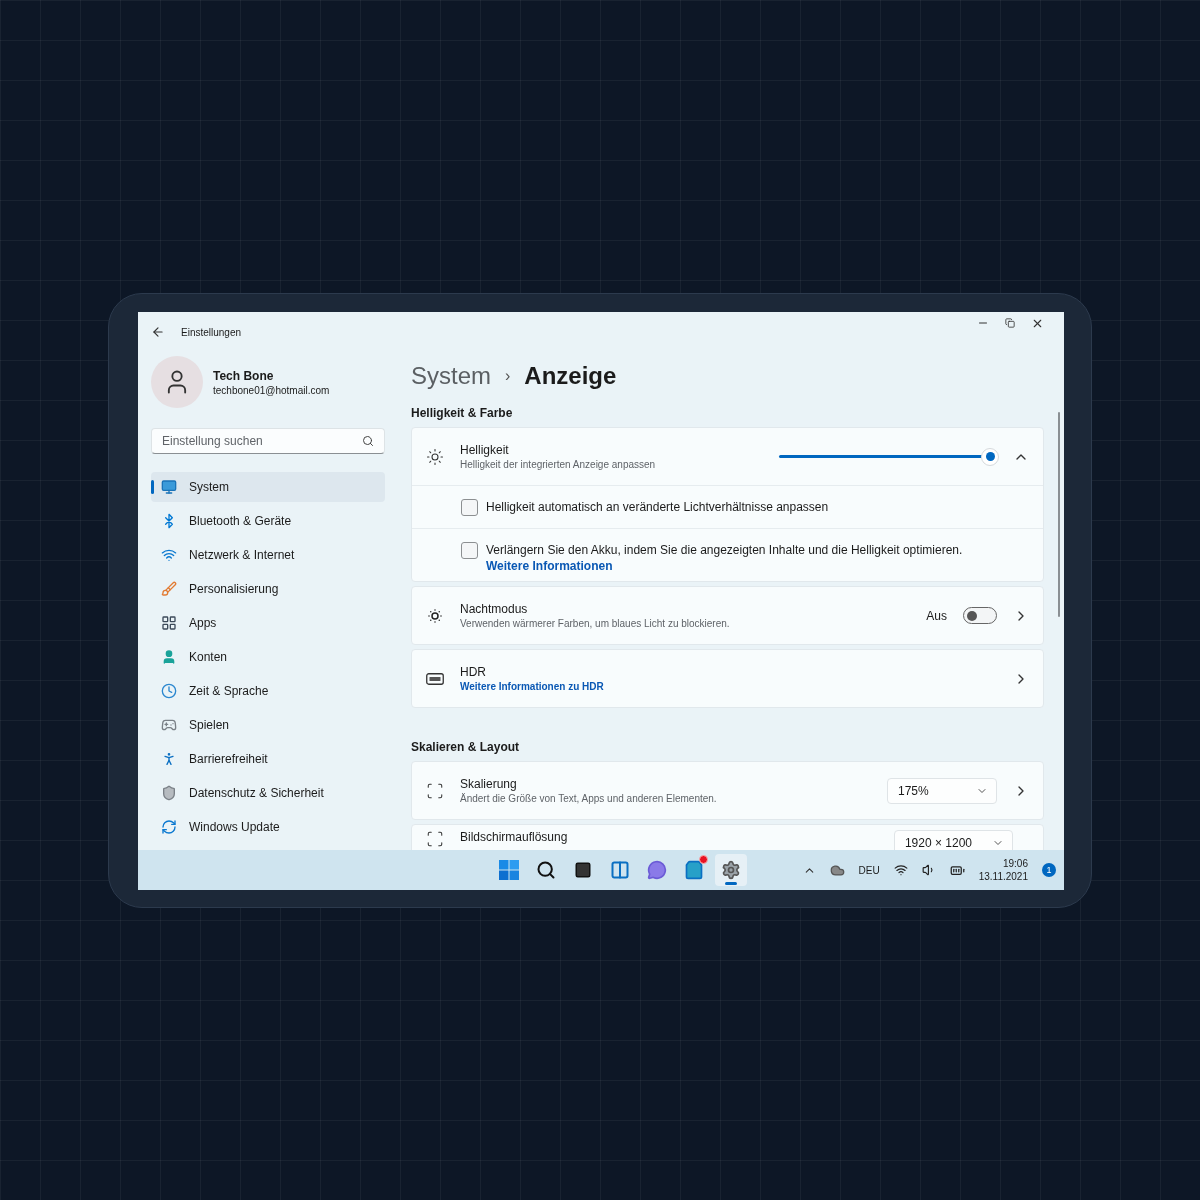 Image resolution: width=1200 pixels, height=1200 pixels. What do you see at coordinates (268, 657) in the screenshot?
I see `nav-item: Konten` at bounding box center [268, 657].